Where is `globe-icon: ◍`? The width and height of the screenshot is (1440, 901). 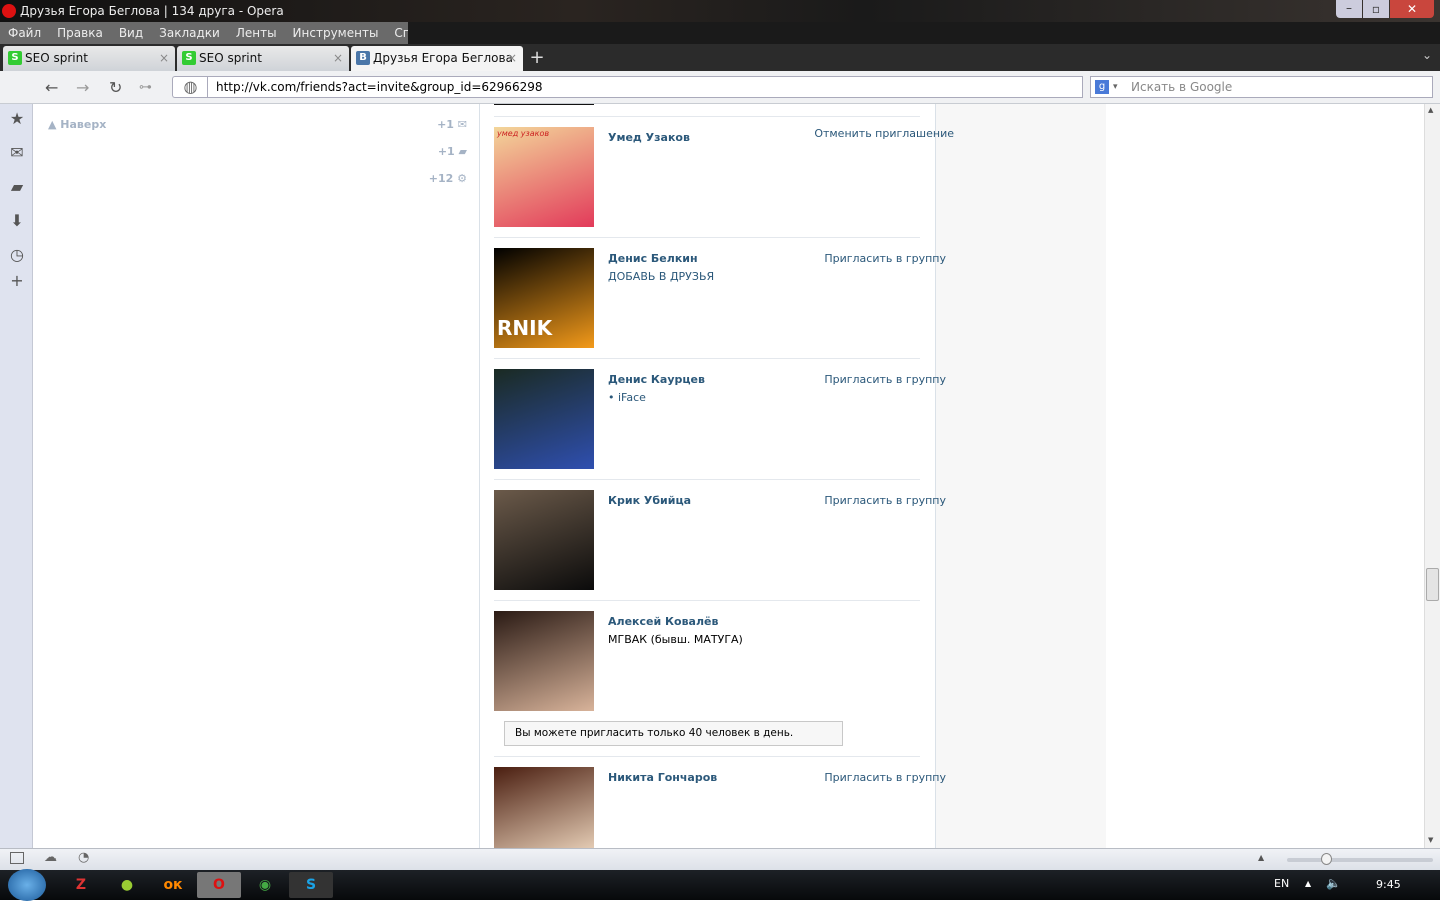
globe-icon: ◍ is located at coordinates (190, 87).